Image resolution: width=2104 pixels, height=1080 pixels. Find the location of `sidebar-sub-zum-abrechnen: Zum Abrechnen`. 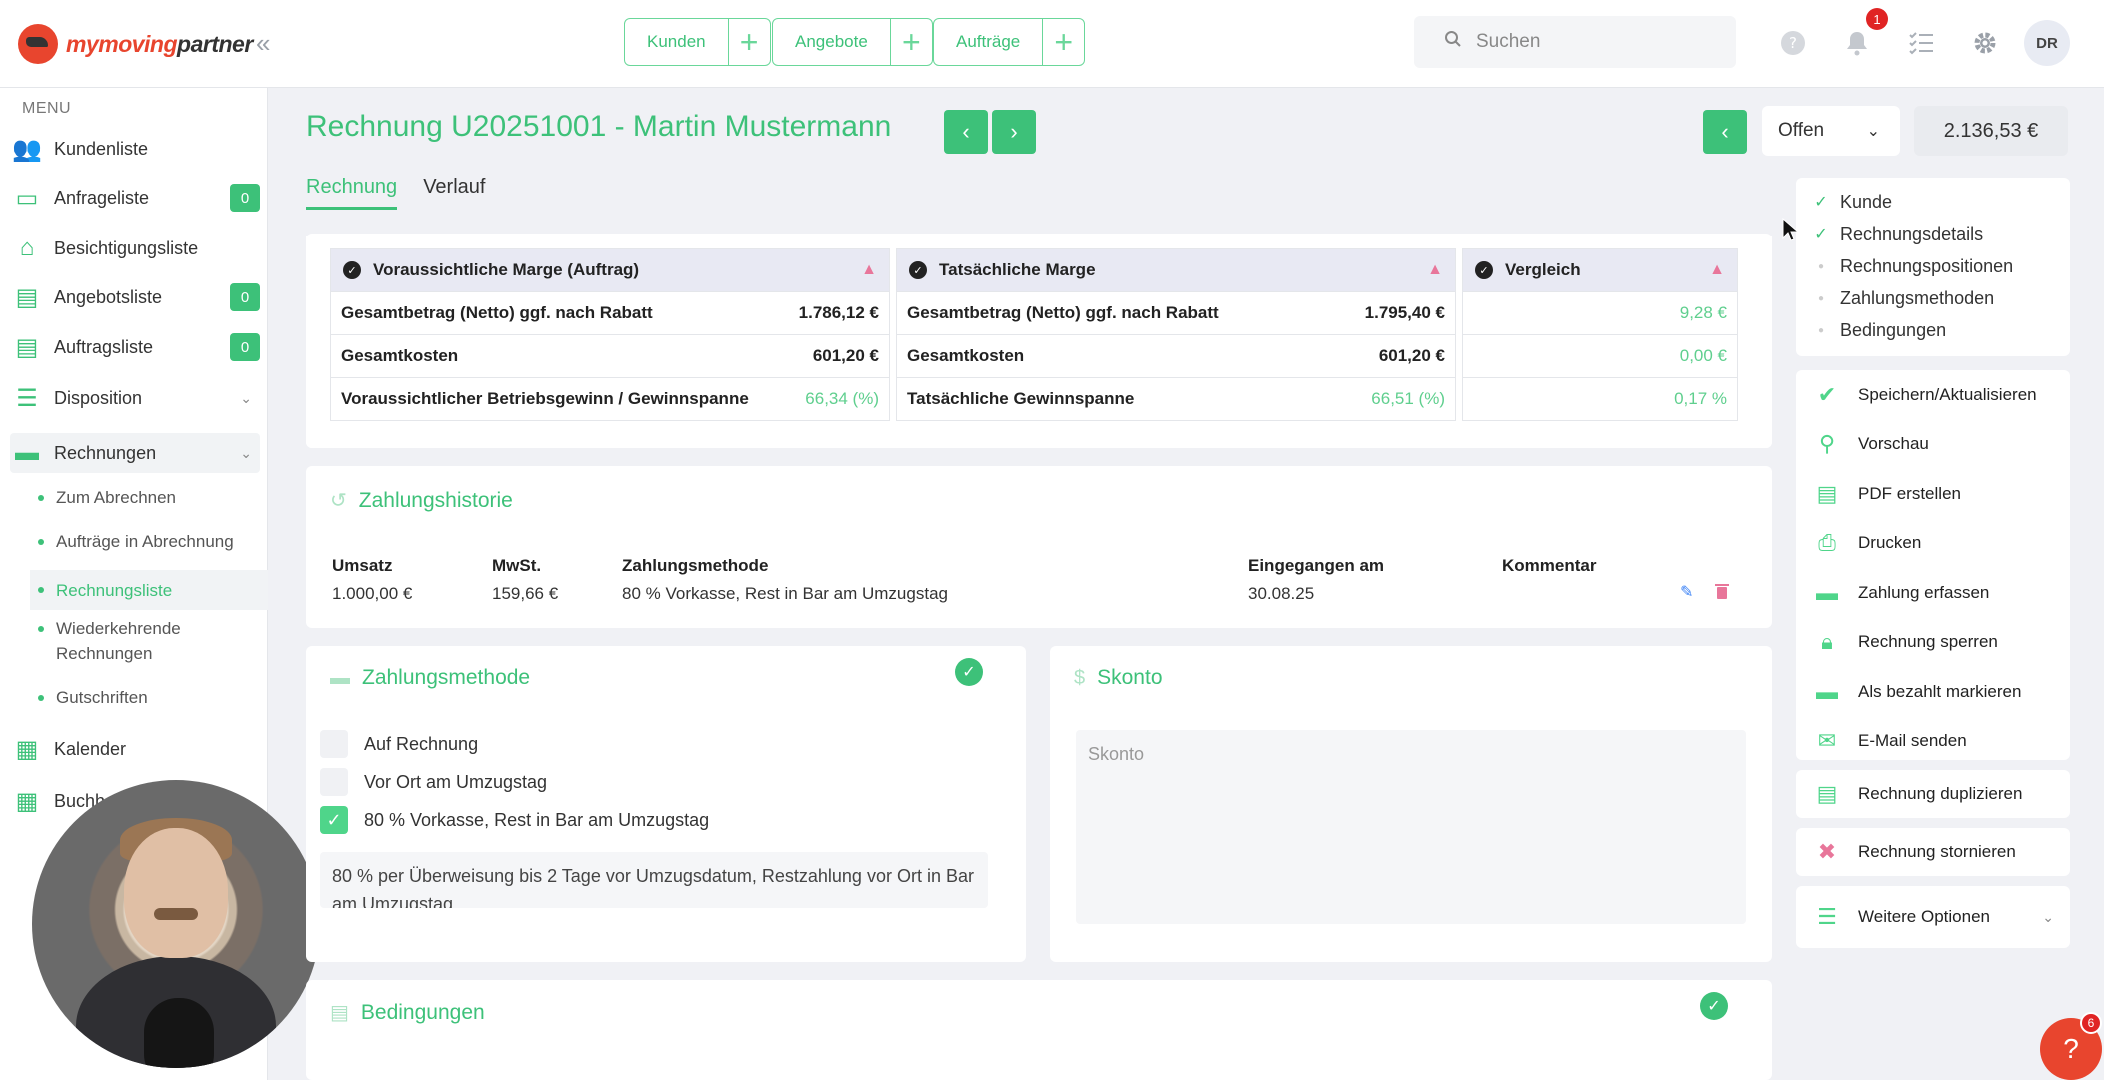

sidebar-sub-zum-abrechnen: Zum Abrechnen is located at coordinates (149, 497).